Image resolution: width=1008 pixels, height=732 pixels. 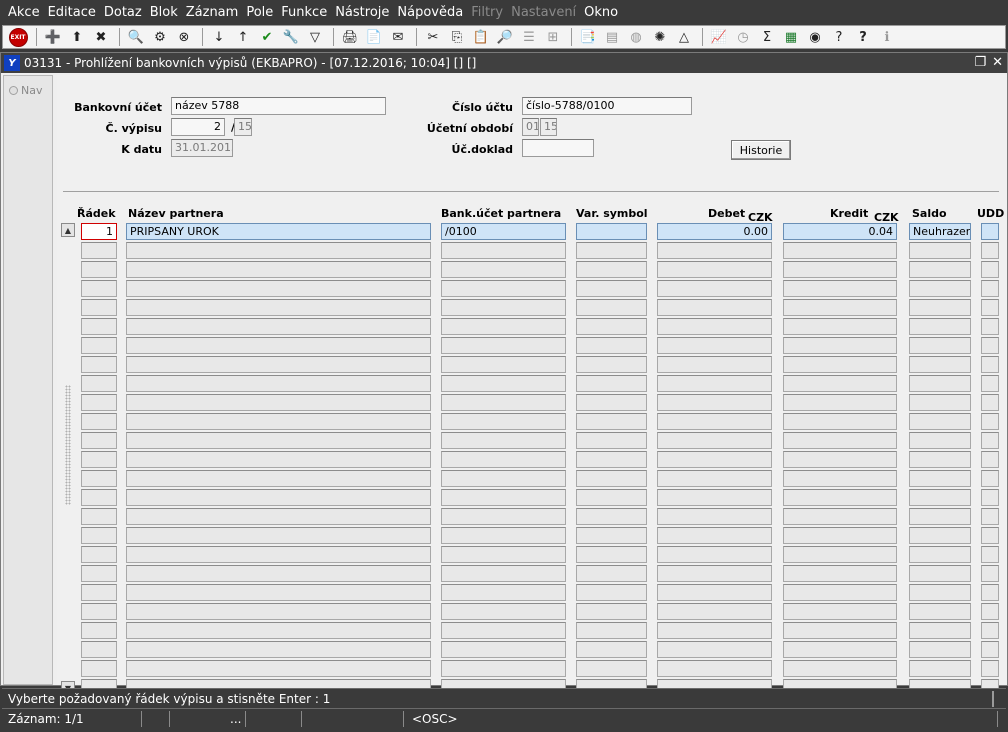 I want to click on close-window-icon: ✕, so click(x=997, y=62).